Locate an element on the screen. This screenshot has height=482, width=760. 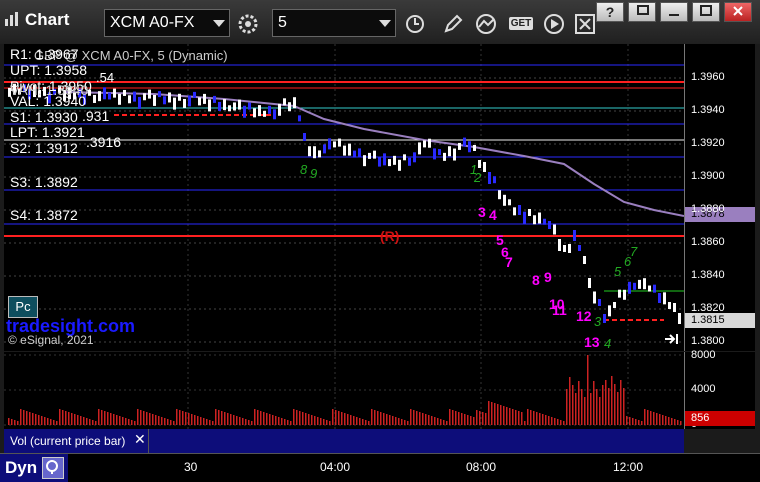
upt-extra-label: .54 is located at coordinates (105, 77).